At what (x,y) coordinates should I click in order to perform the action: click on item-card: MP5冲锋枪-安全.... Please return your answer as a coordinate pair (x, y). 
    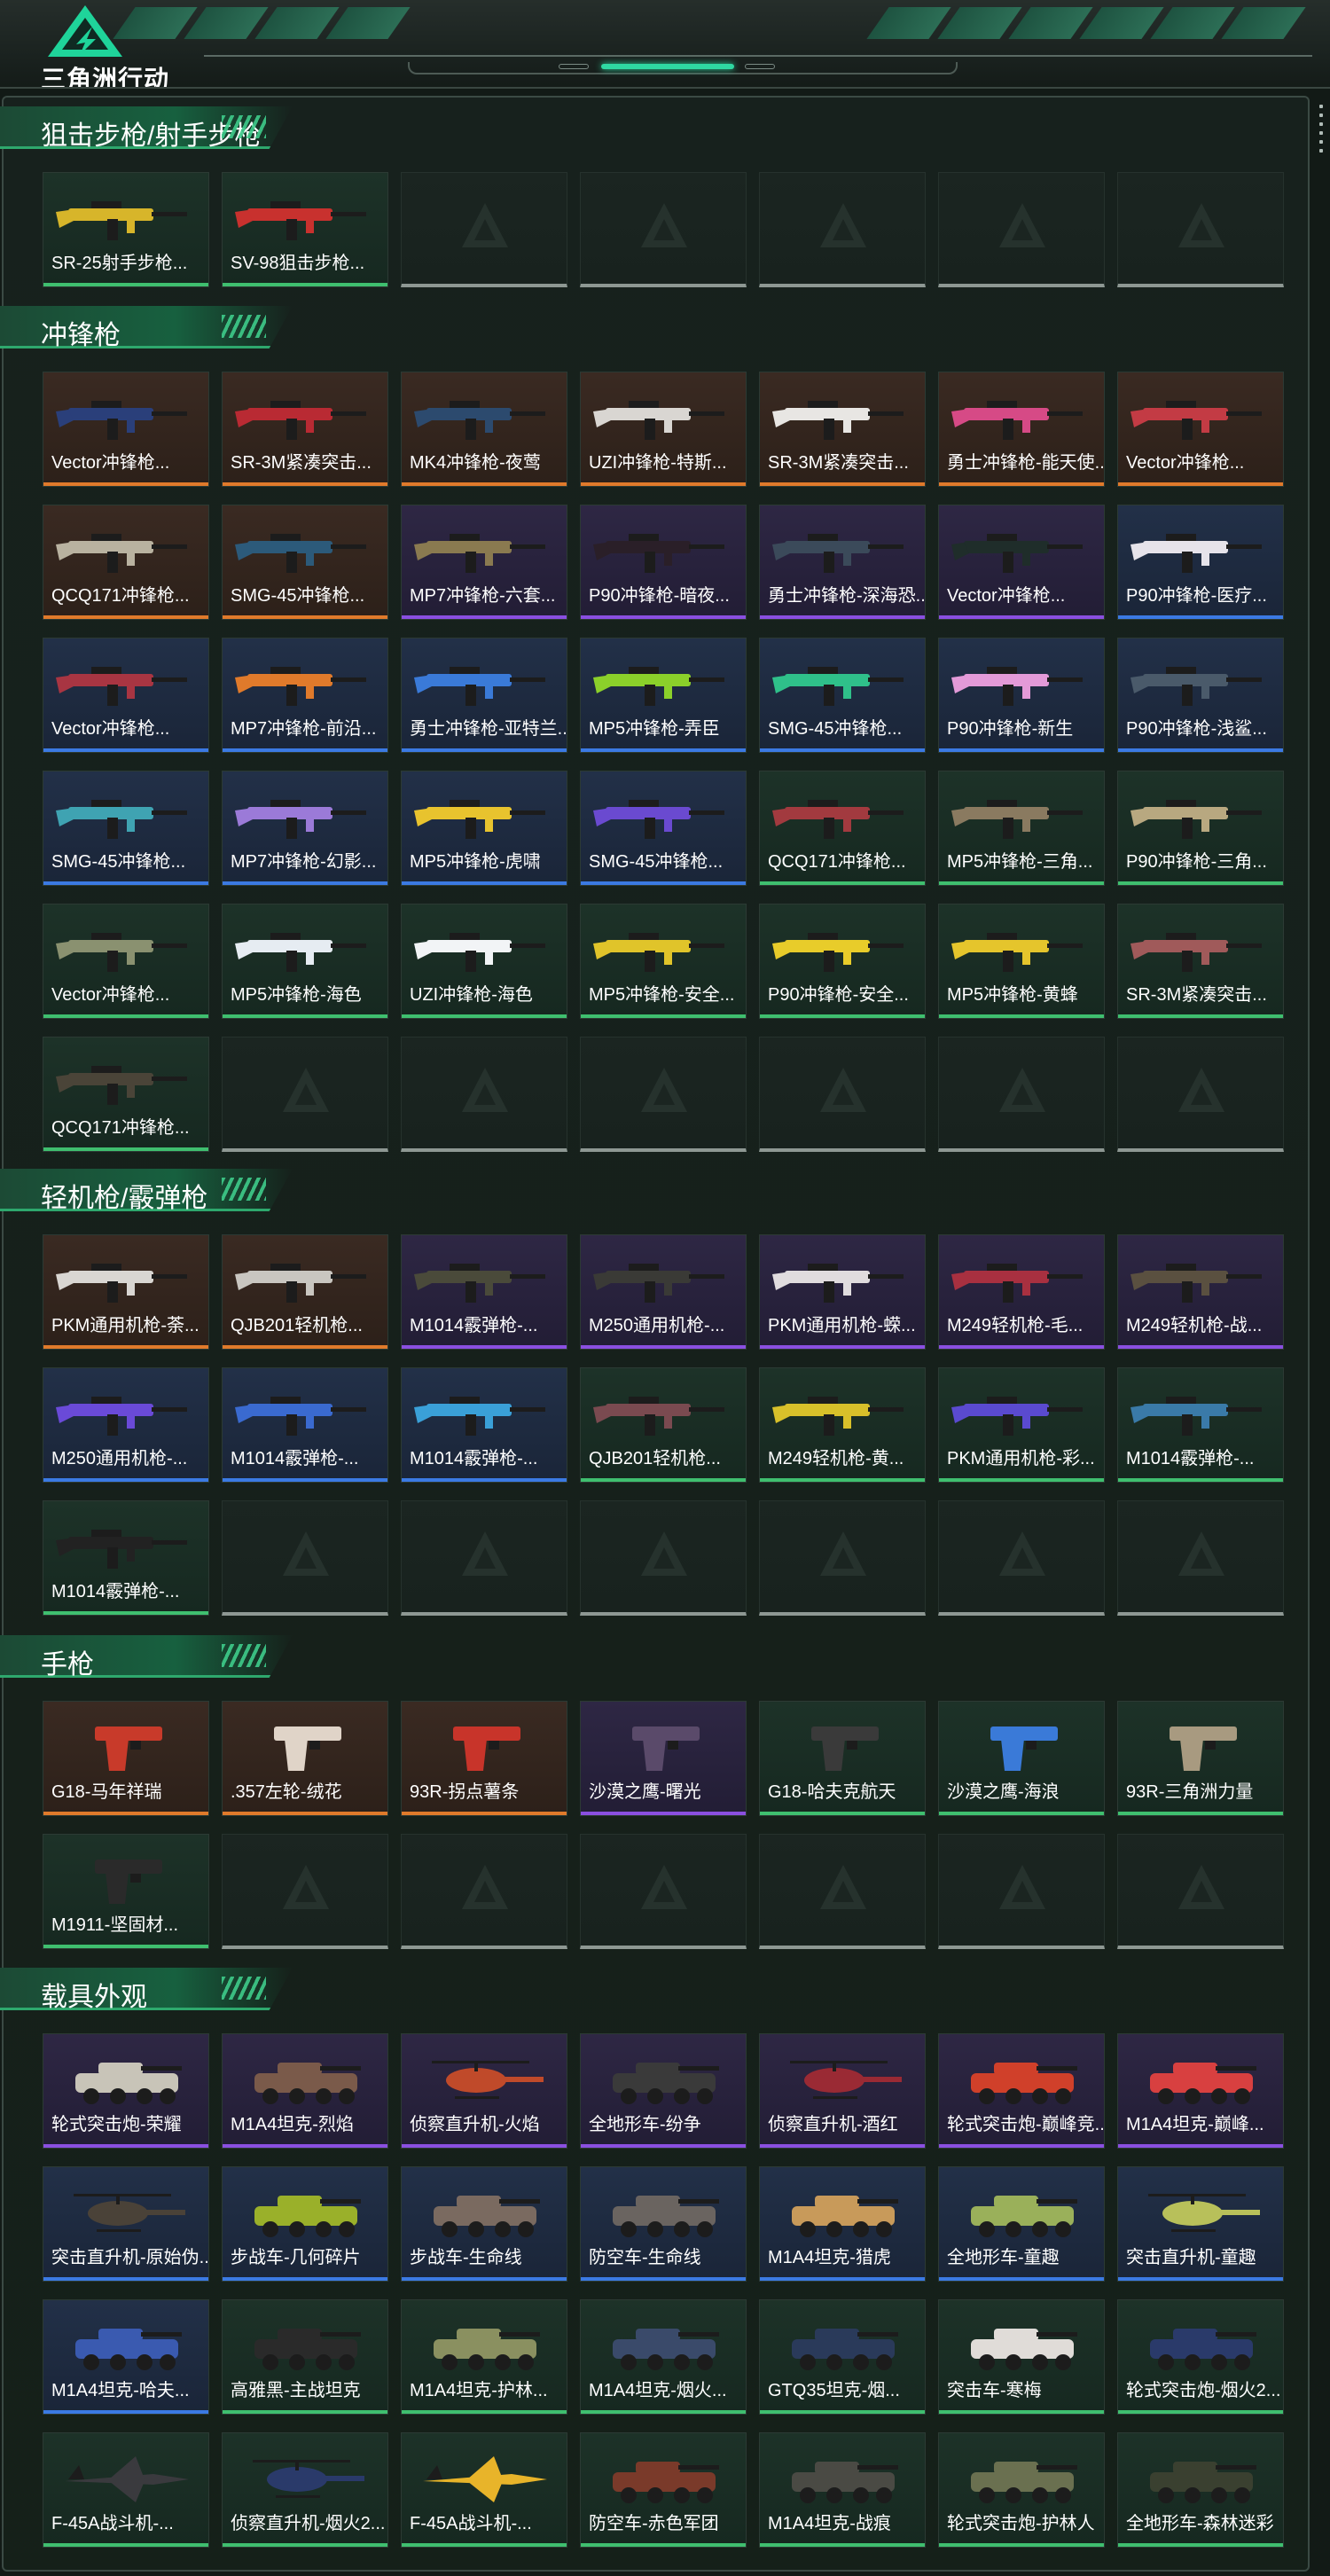
    Looking at the image, I should click on (664, 961).